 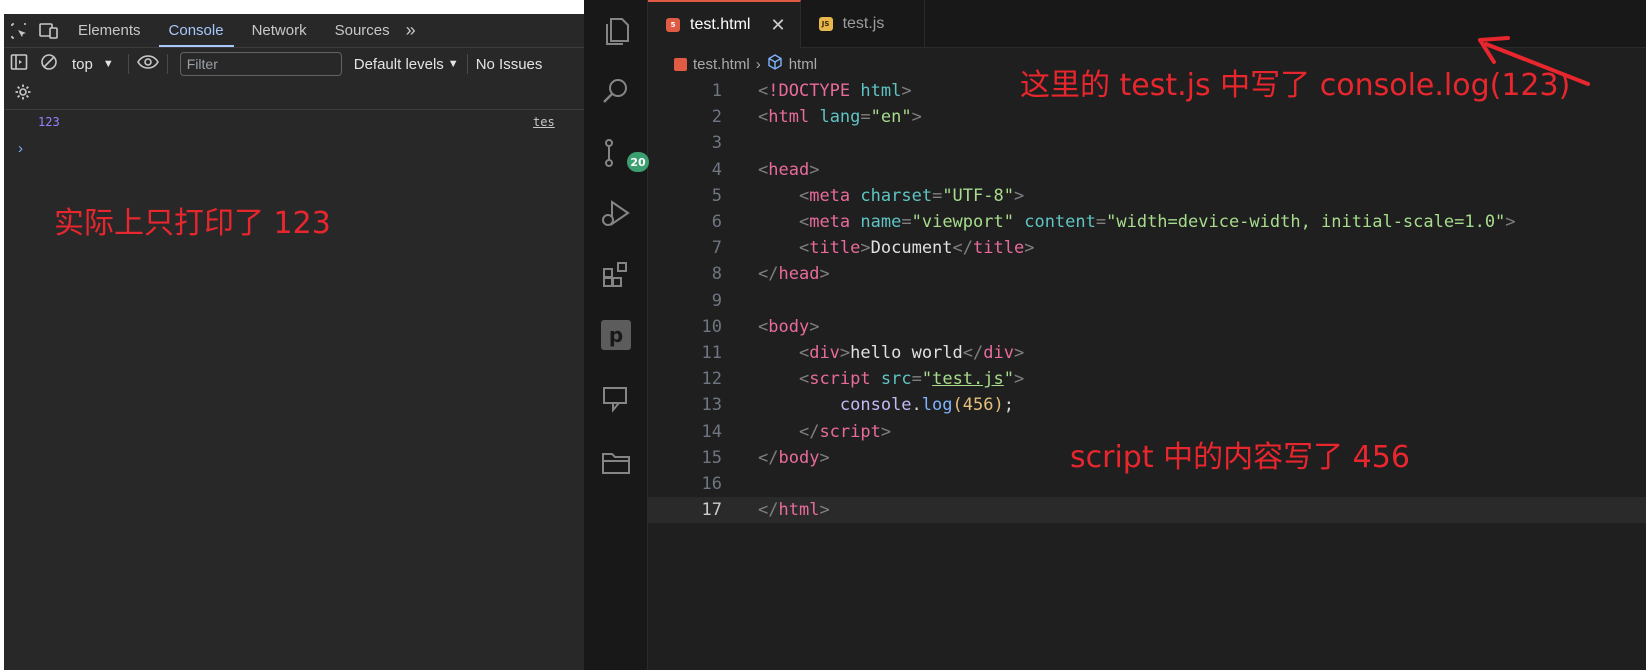 What do you see at coordinates (777, 25) in the screenshot?
I see `close-icon: ✕` at bounding box center [777, 25].